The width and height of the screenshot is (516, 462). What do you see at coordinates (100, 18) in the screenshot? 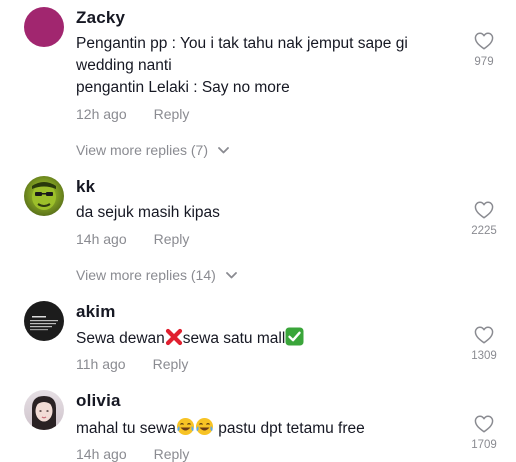
I see `comment-username: Zacky` at bounding box center [100, 18].